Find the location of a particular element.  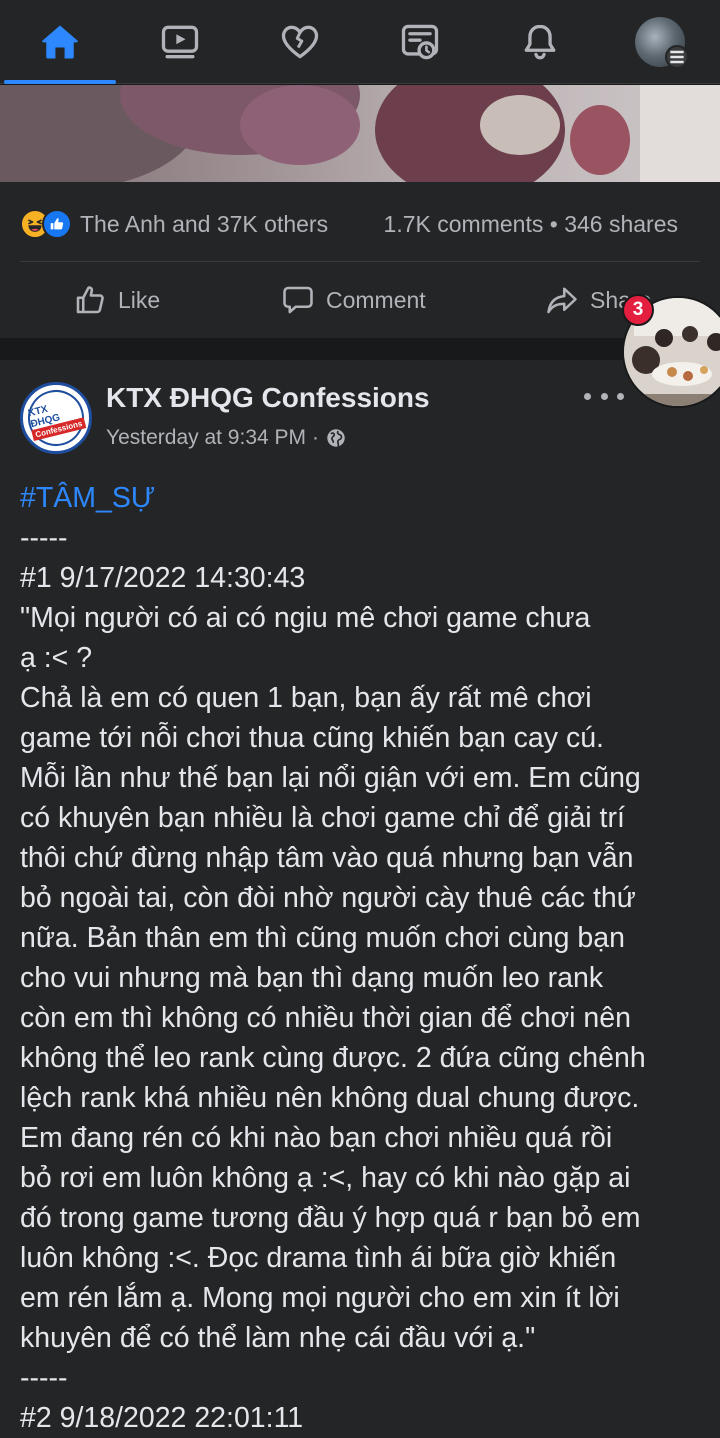

post-meta: Yesterday at 9:34 PM · is located at coordinates (226, 438).